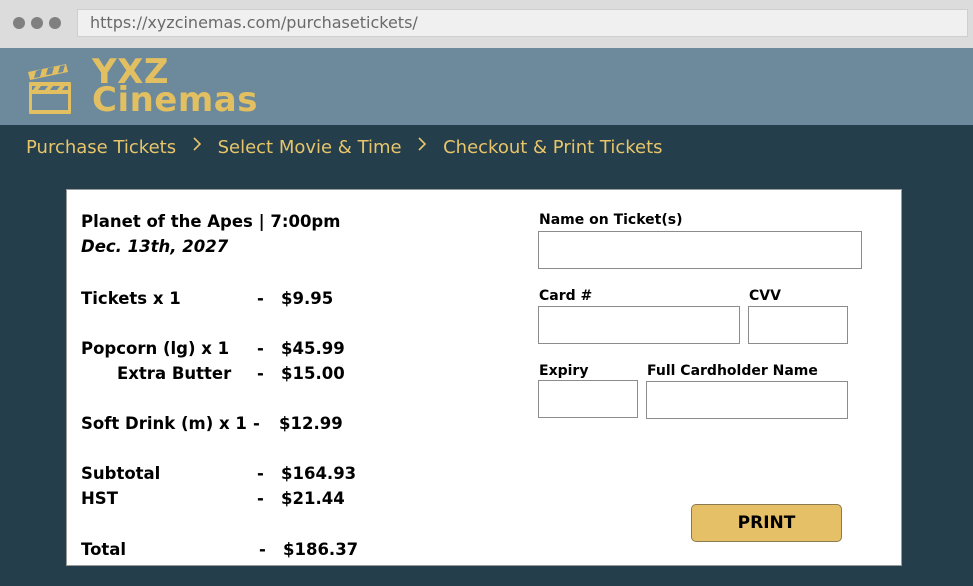 The width and height of the screenshot is (973, 586). I want to click on movie-date: Dec. 13th, 2027, so click(155, 246).